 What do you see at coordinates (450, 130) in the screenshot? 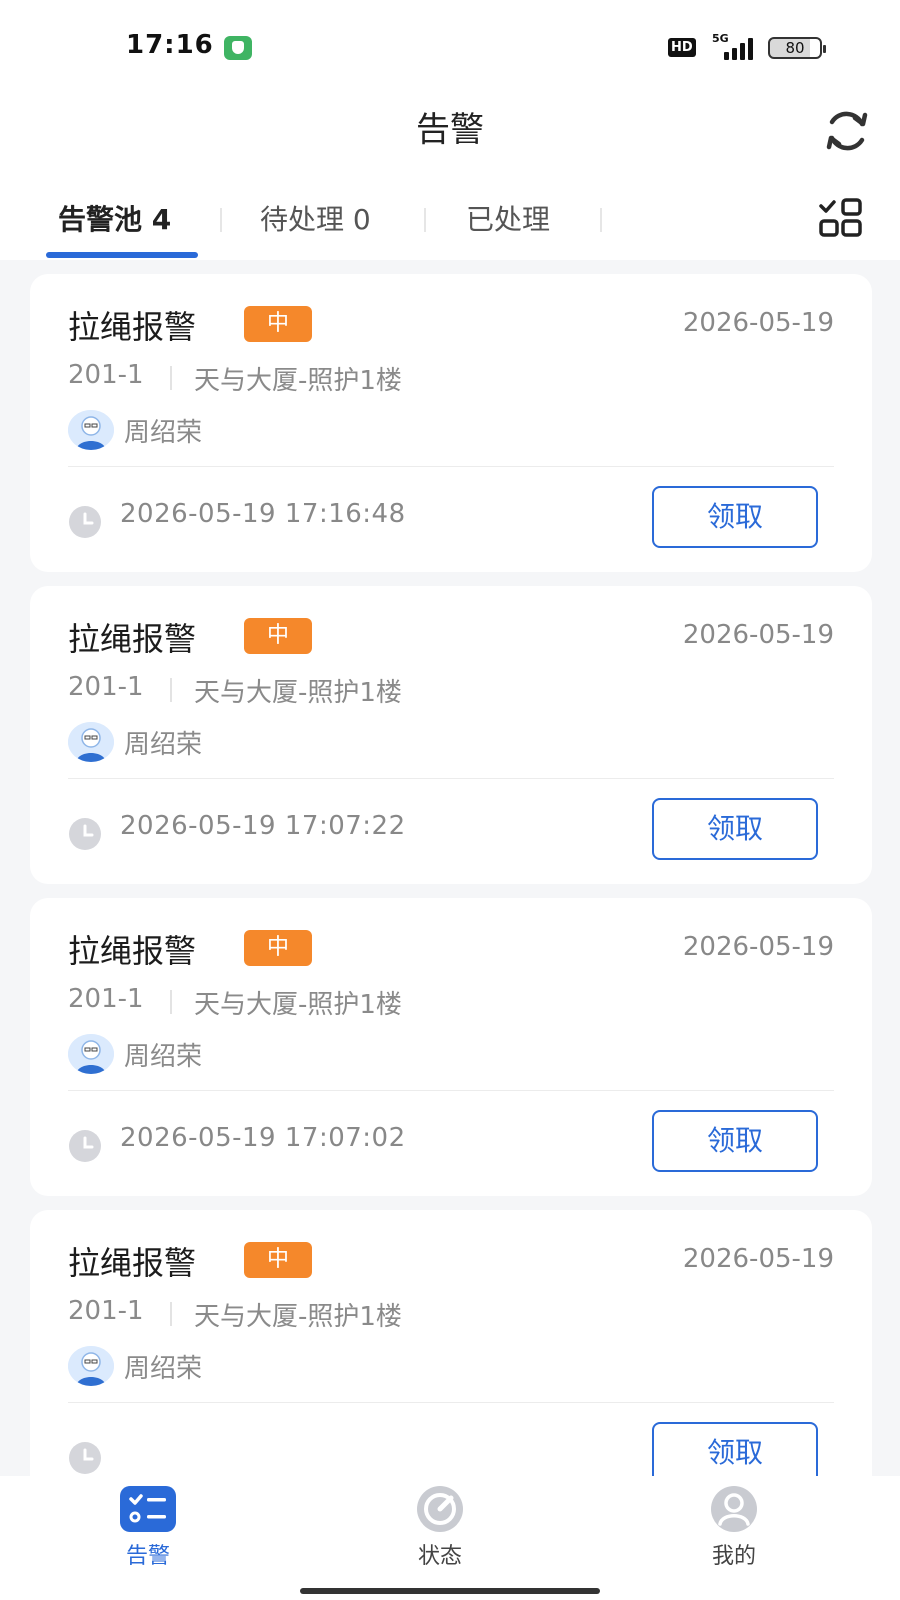
I see `page-title: 告警` at bounding box center [450, 130].